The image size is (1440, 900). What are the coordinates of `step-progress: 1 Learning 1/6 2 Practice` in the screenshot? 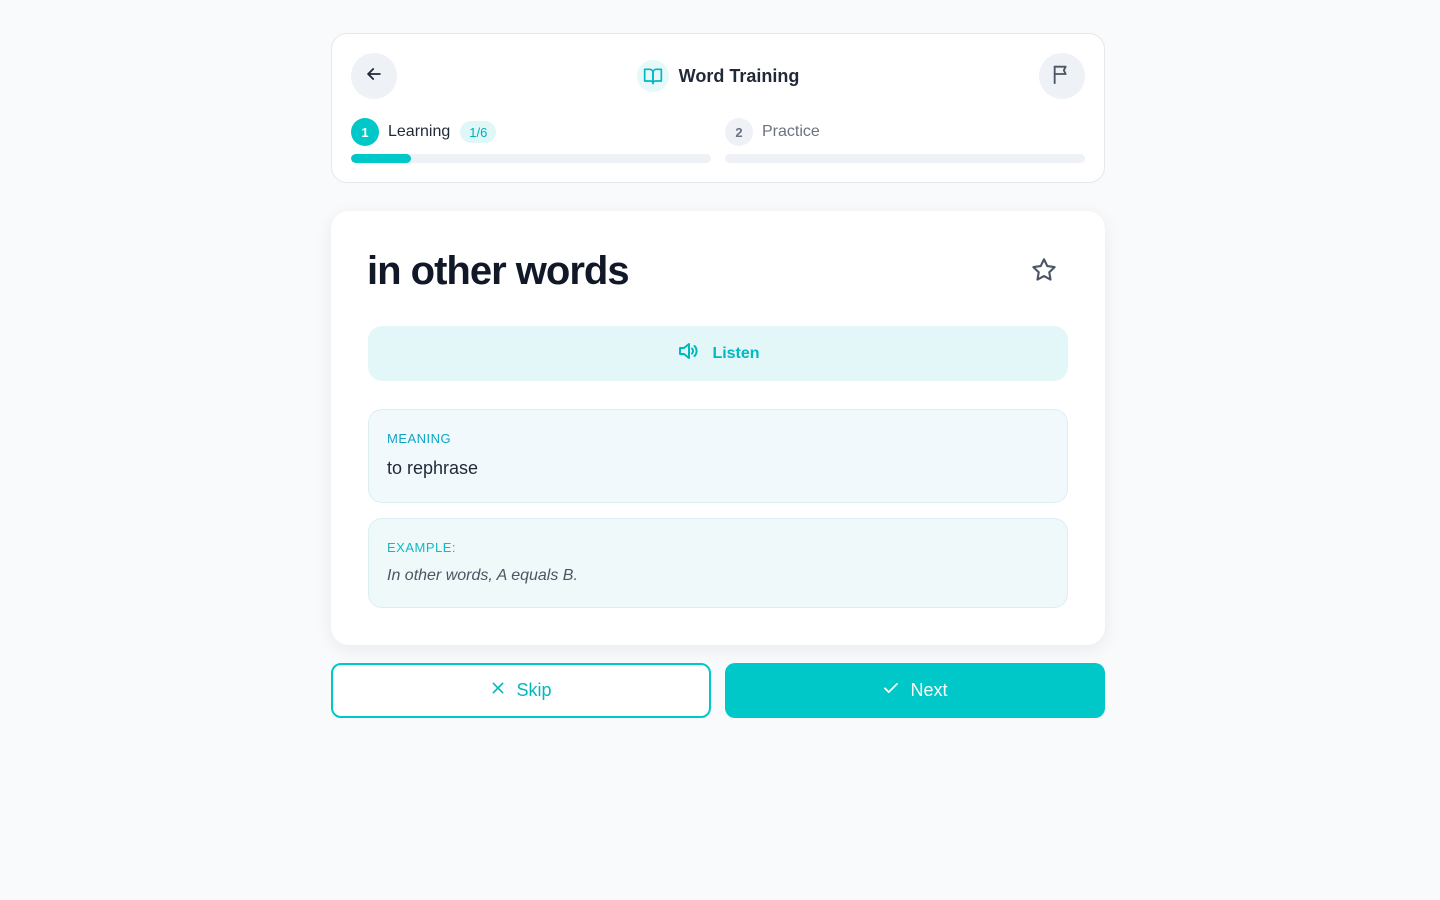 It's located at (718, 140).